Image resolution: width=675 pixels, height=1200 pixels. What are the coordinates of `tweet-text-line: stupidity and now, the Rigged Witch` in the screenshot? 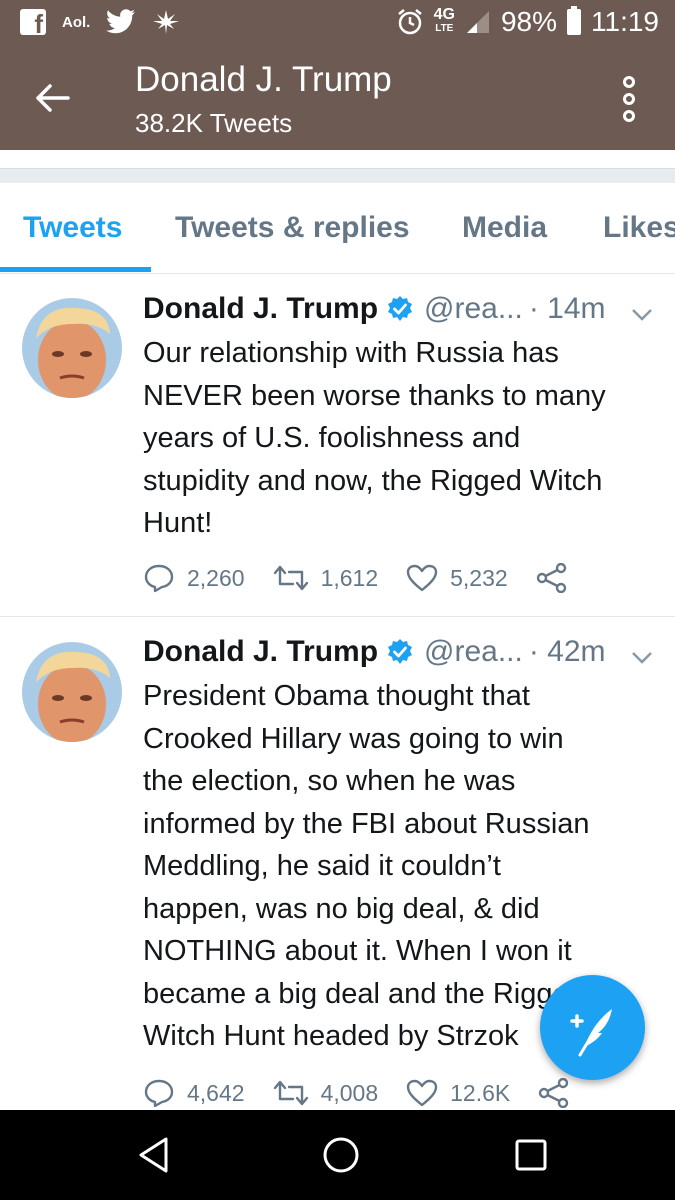 It's located at (373, 480).